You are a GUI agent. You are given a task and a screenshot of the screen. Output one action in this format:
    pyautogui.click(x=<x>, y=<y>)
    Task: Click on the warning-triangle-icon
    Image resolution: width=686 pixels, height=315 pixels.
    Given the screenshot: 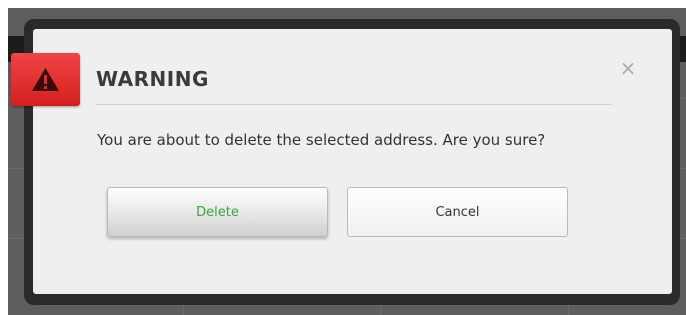 What is the action you would take?
    pyautogui.click(x=45, y=79)
    